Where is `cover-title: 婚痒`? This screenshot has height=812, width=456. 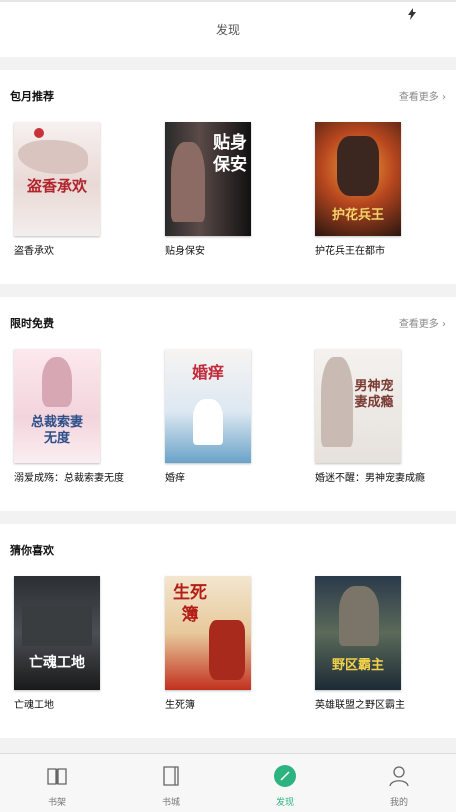 cover-title: 婚痒 is located at coordinates (207, 372).